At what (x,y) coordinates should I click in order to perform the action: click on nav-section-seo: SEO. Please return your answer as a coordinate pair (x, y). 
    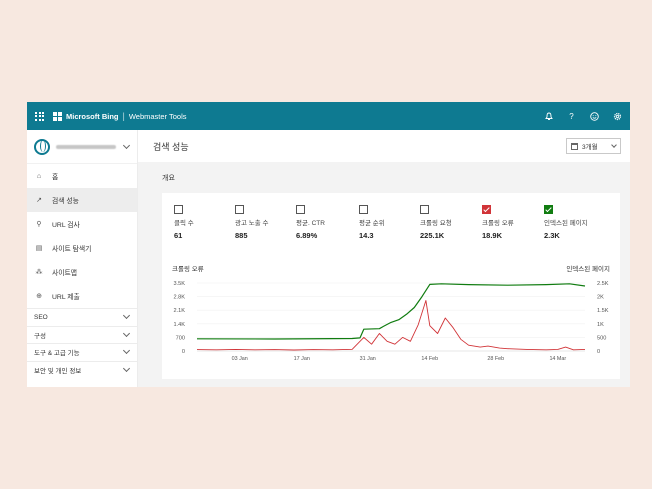
    Looking at the image, I should click on (82, 317).